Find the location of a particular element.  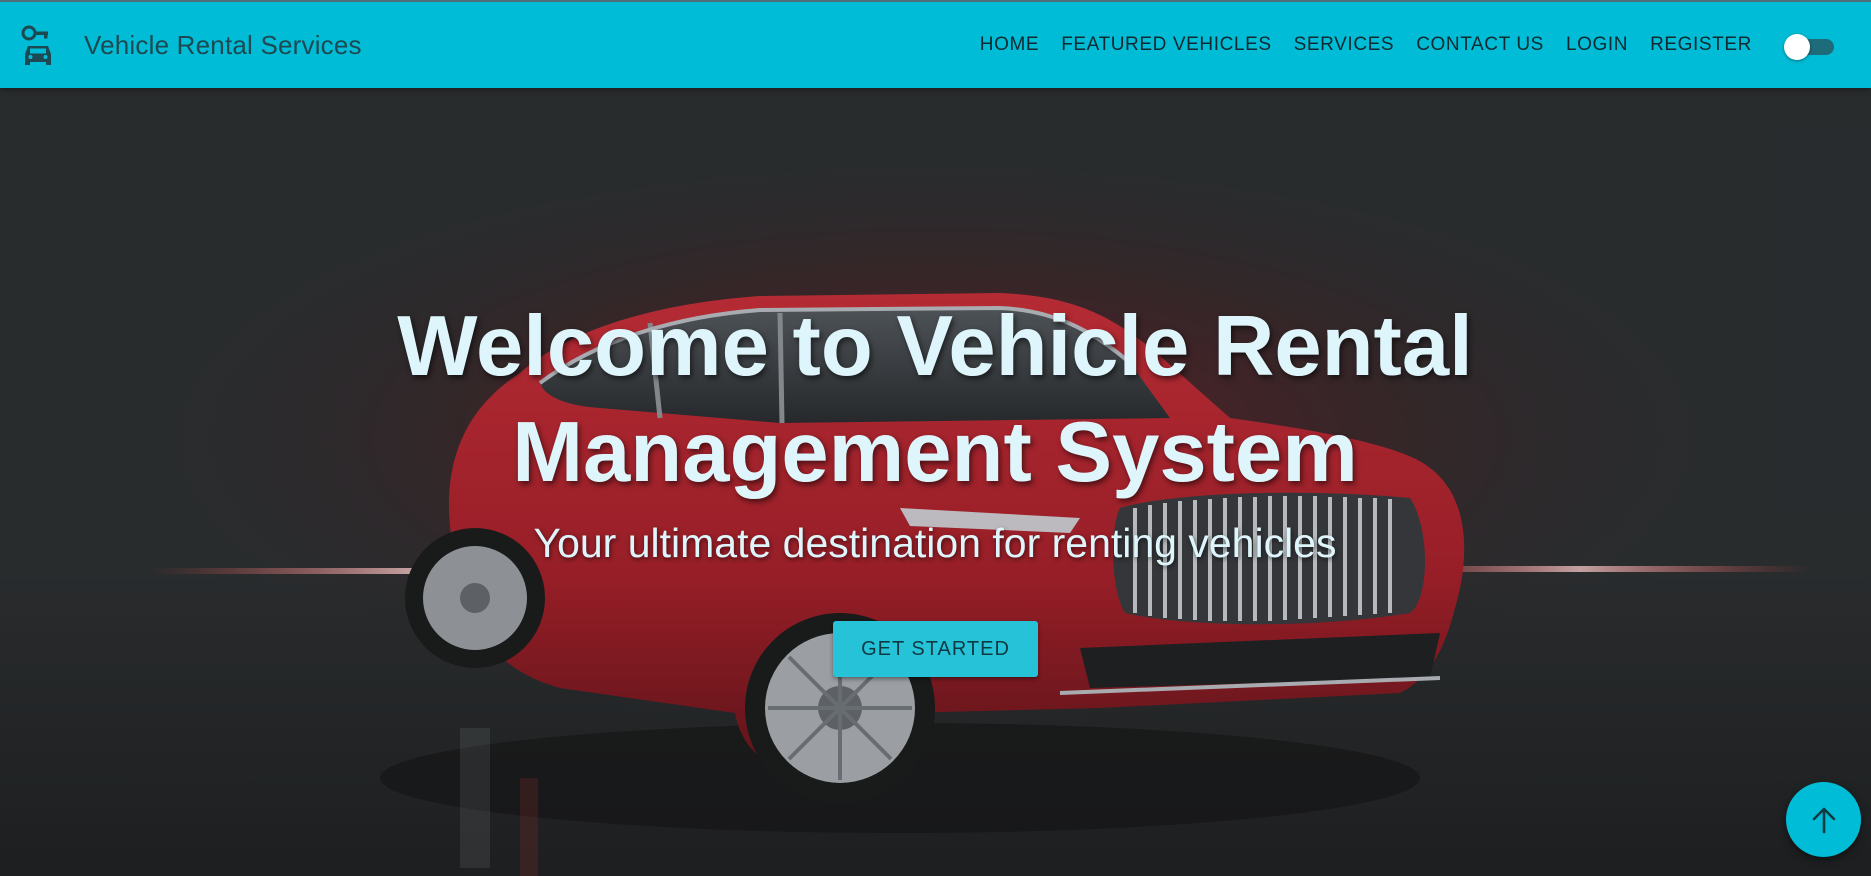

nav-featured-vehicles: FEATURED VEHICLES is located at coordinates (1166, 45).